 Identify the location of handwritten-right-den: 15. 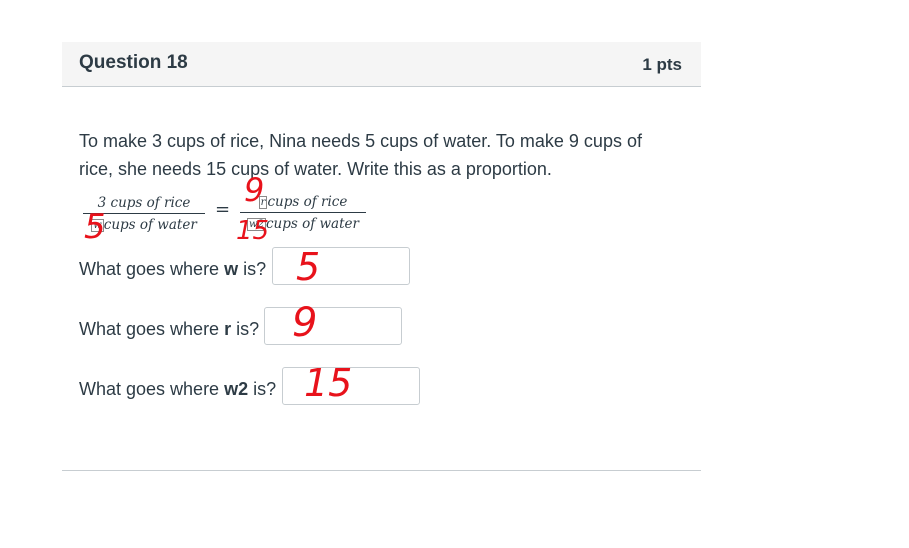
(253, 231).